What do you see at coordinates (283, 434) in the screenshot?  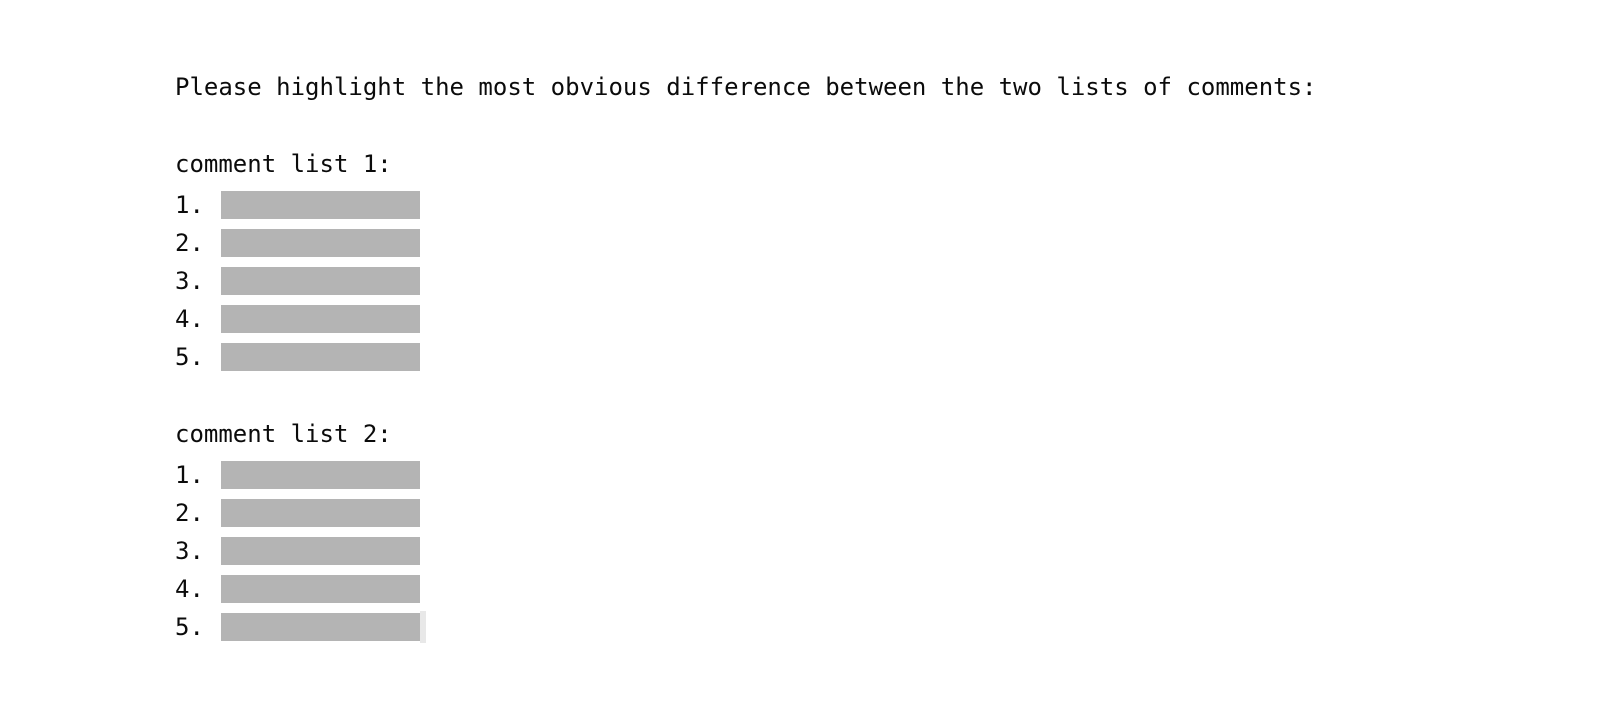 I see `comment-list-2-title: comment list 2:` at bounding box center [283, 434].